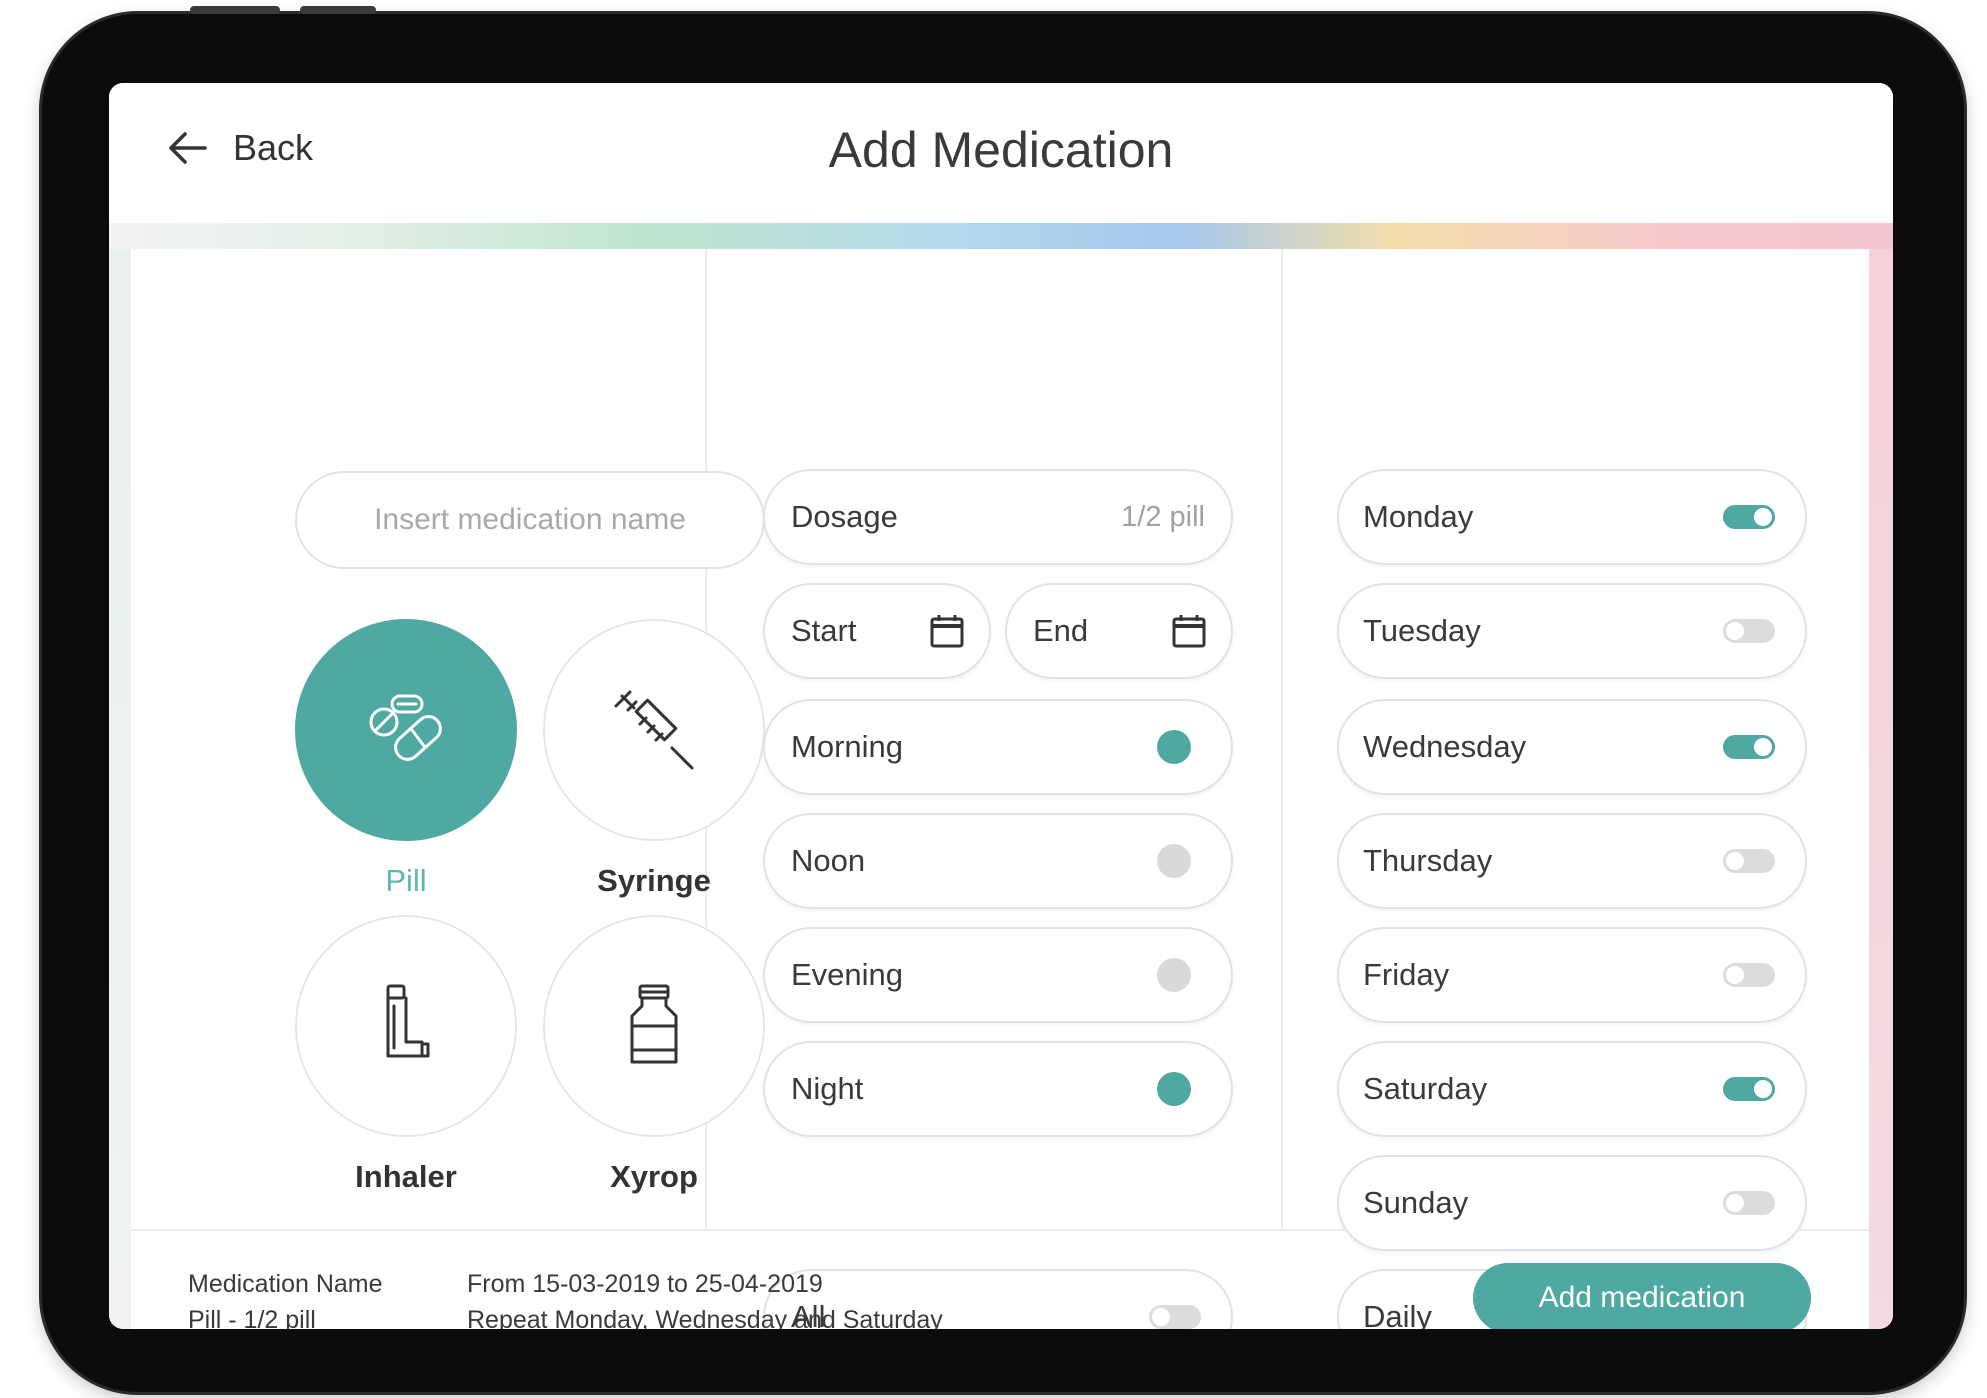  I want to click on time-row-noon: Noon, so click(998, 861).